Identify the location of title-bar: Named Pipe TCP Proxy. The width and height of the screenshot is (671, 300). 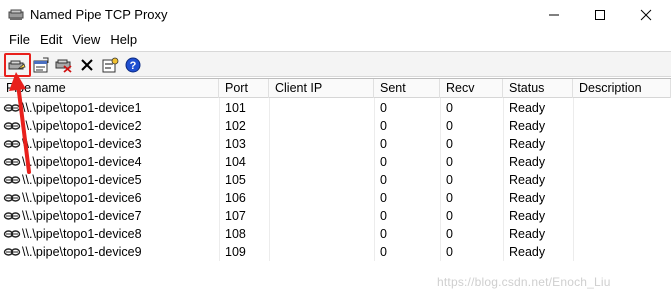
(335, 15).